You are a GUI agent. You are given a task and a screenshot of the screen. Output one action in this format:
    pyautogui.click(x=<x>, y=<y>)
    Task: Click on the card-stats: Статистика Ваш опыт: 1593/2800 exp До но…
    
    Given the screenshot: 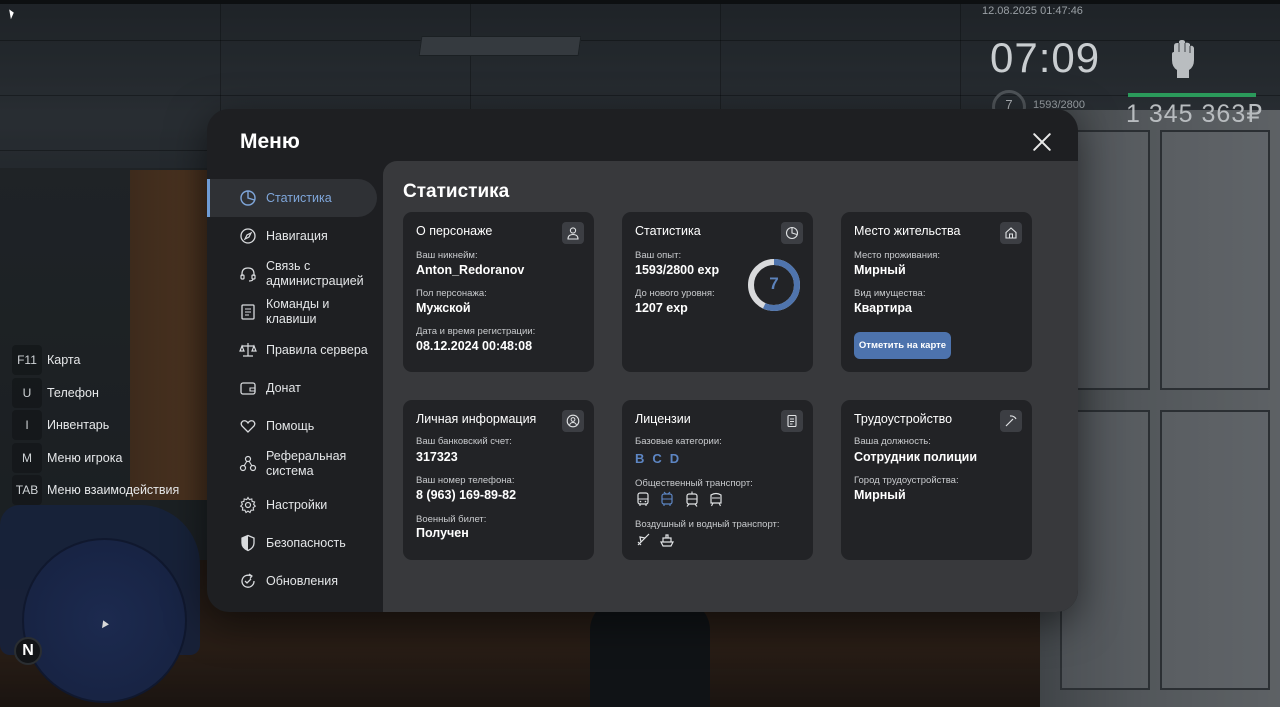 What is the action you would take?
    pyautogui.click(x=717, y=292)
    